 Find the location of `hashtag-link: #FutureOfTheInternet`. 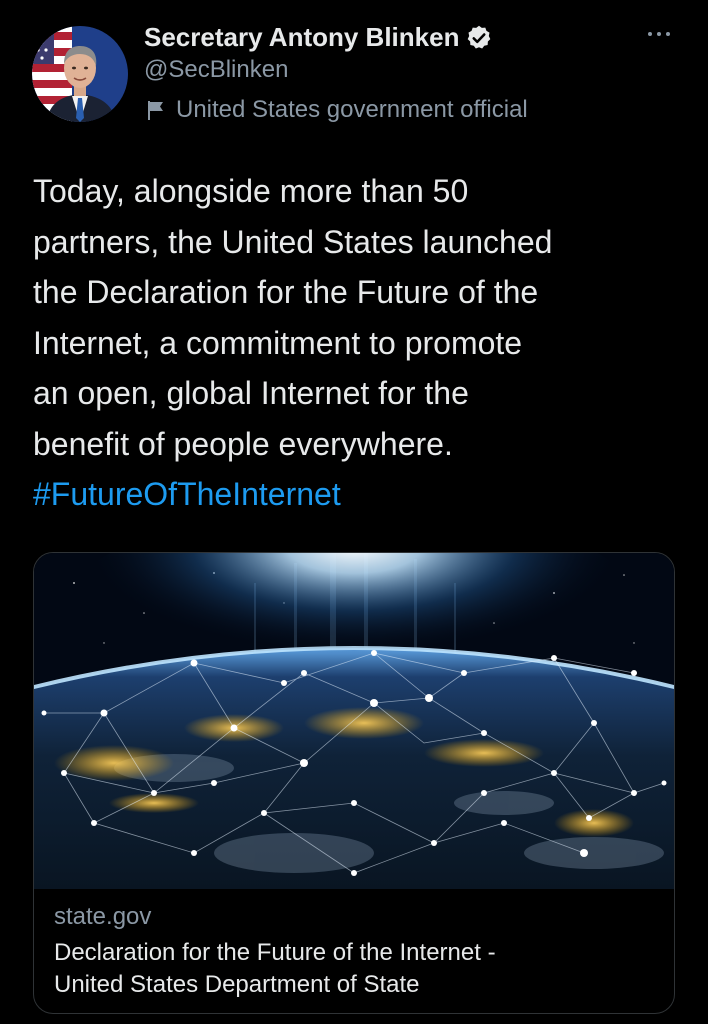

hashtag-link: #FutureOfTheInternet is located at coordinates (358, 494).